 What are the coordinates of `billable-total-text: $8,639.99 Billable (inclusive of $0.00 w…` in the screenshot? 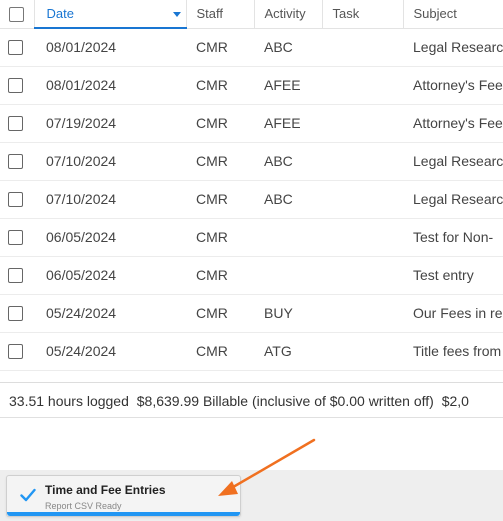 It's located at (285, 401).